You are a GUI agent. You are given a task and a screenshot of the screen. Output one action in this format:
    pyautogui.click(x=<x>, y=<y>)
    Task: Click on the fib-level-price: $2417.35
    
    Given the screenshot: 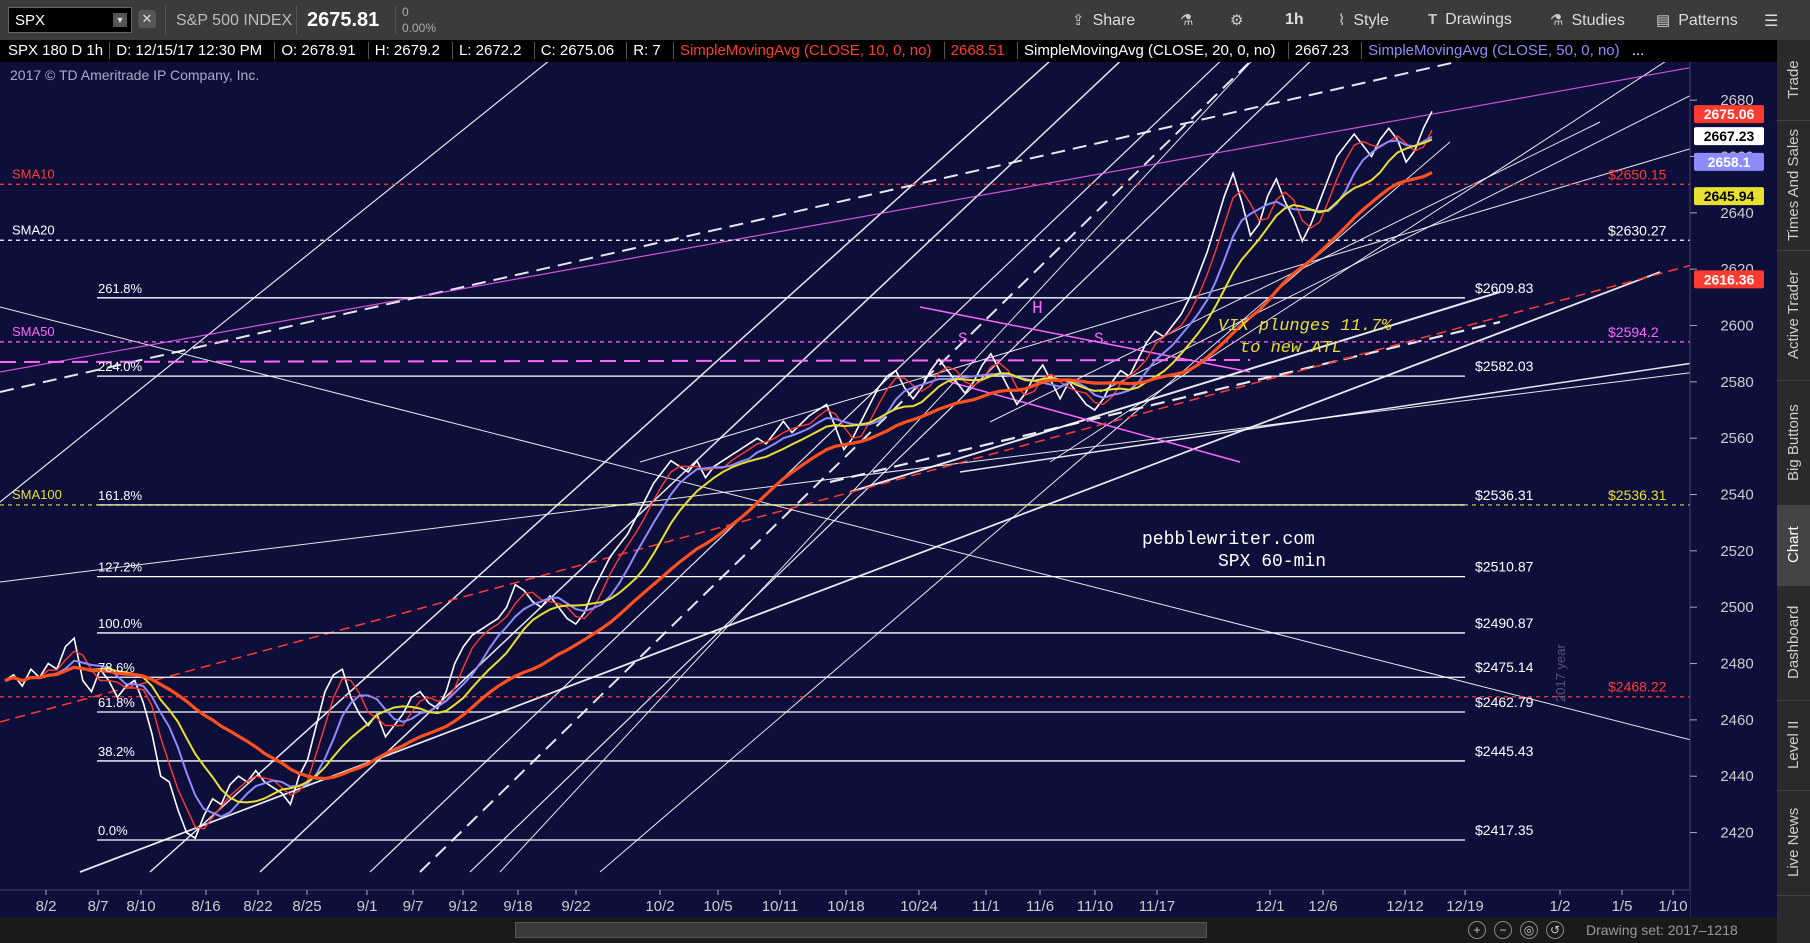 What is the action you would take?
    pyautogui.click(x=1504, y=830)
    